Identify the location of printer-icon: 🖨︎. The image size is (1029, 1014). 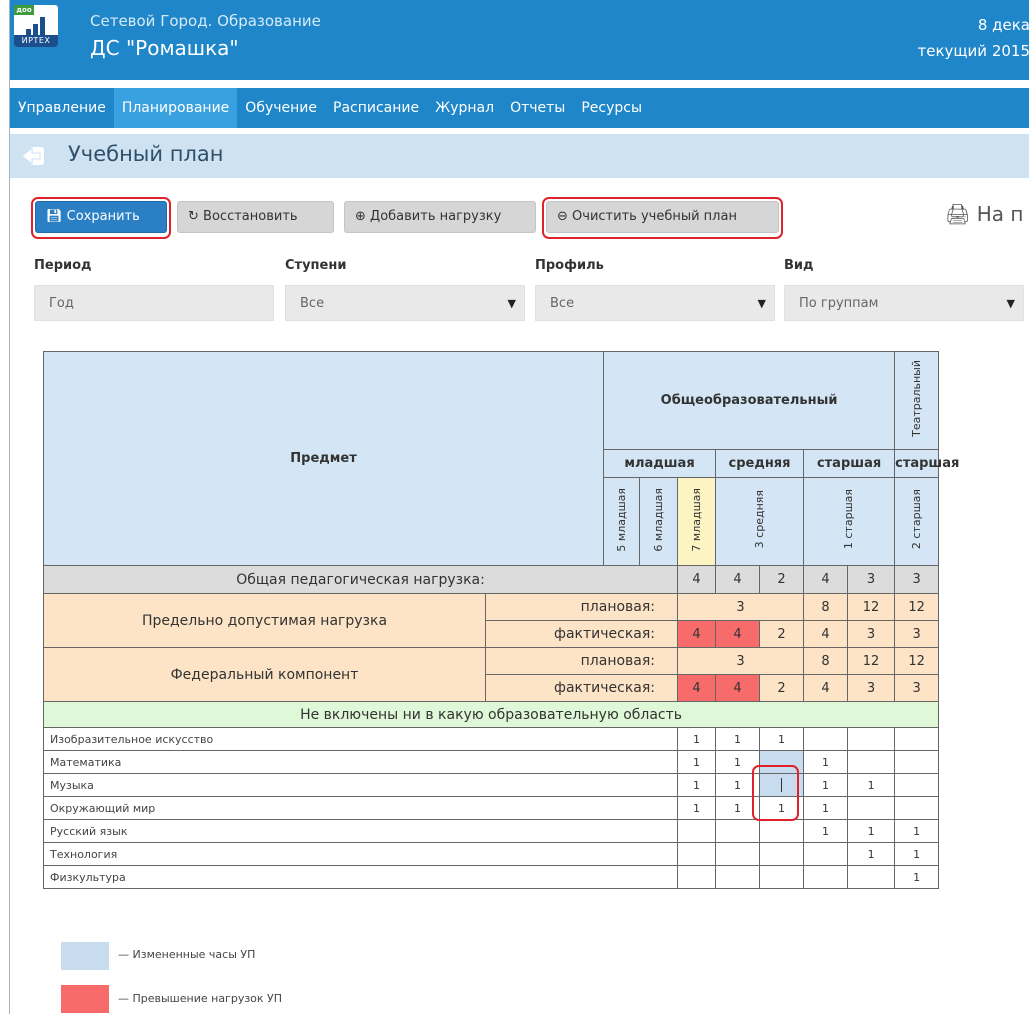
(958, 214).